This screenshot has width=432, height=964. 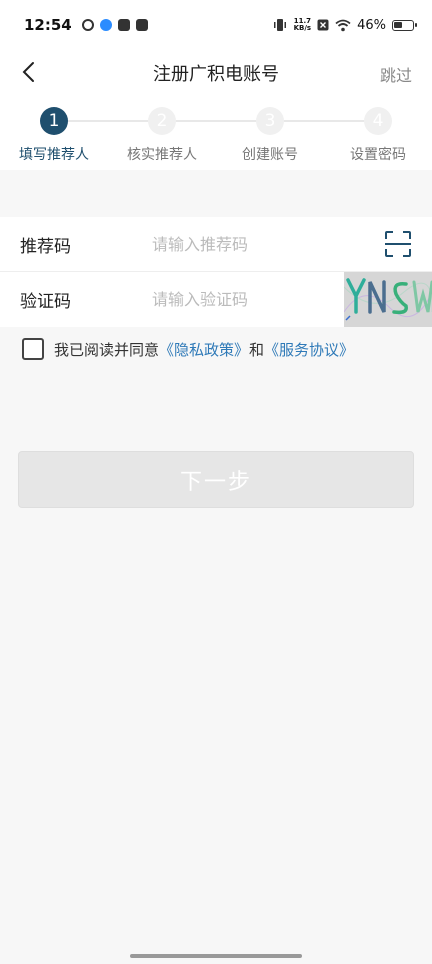 I want to click on no-sim-icon, so click(x=323, y=25).